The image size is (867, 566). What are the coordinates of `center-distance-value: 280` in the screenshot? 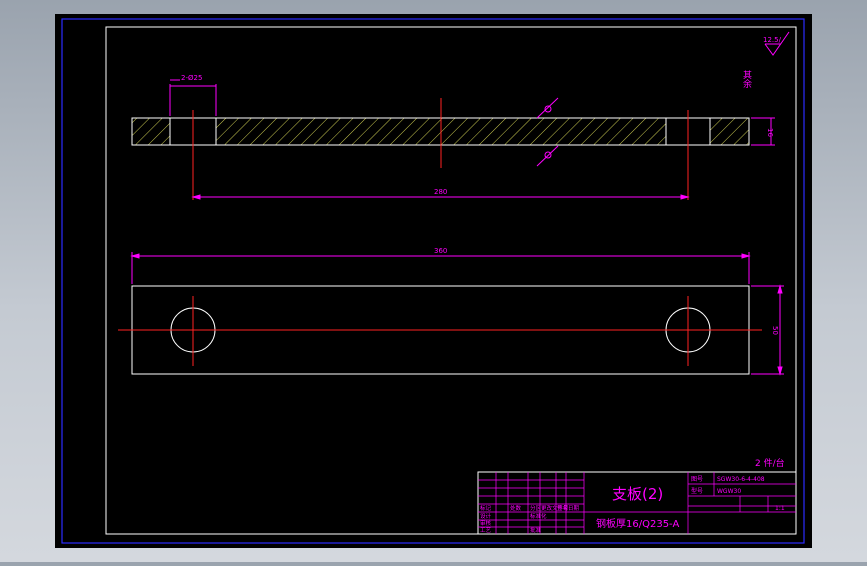 It's located at (440, 192).